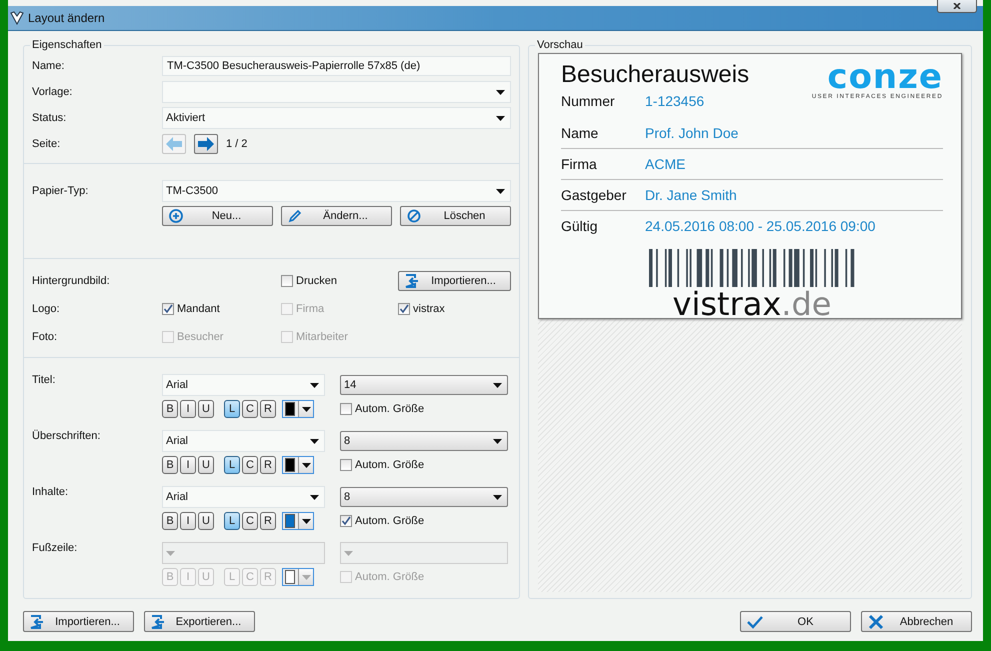 The width and height of the screenshot is (991, 651). What do you see at coordinates (760, 226) in the screenshot?
I see `badge-value: 24.05.2016 08:00 - 25.05.2016 09:00` at bounding box center [760, 226].